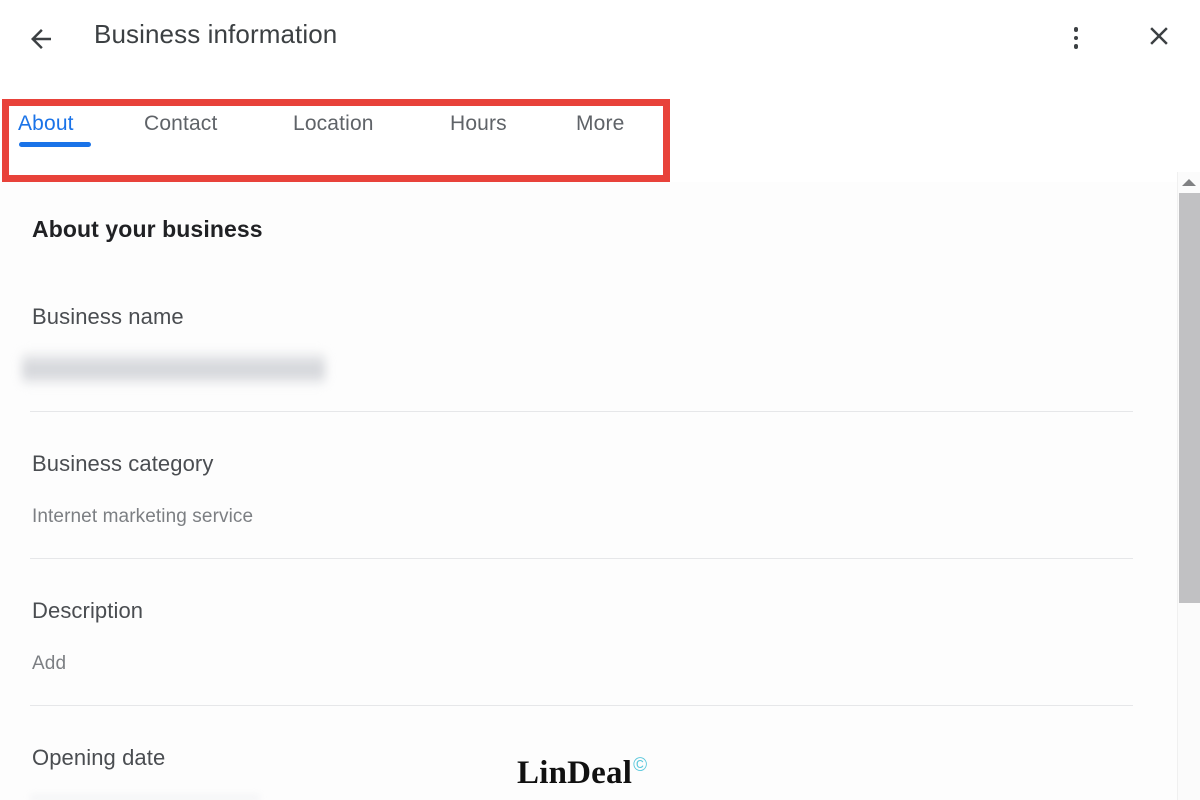 This screenshot has height=800, width=1200. I want to click on field-label: Business name, so click(108, 316).